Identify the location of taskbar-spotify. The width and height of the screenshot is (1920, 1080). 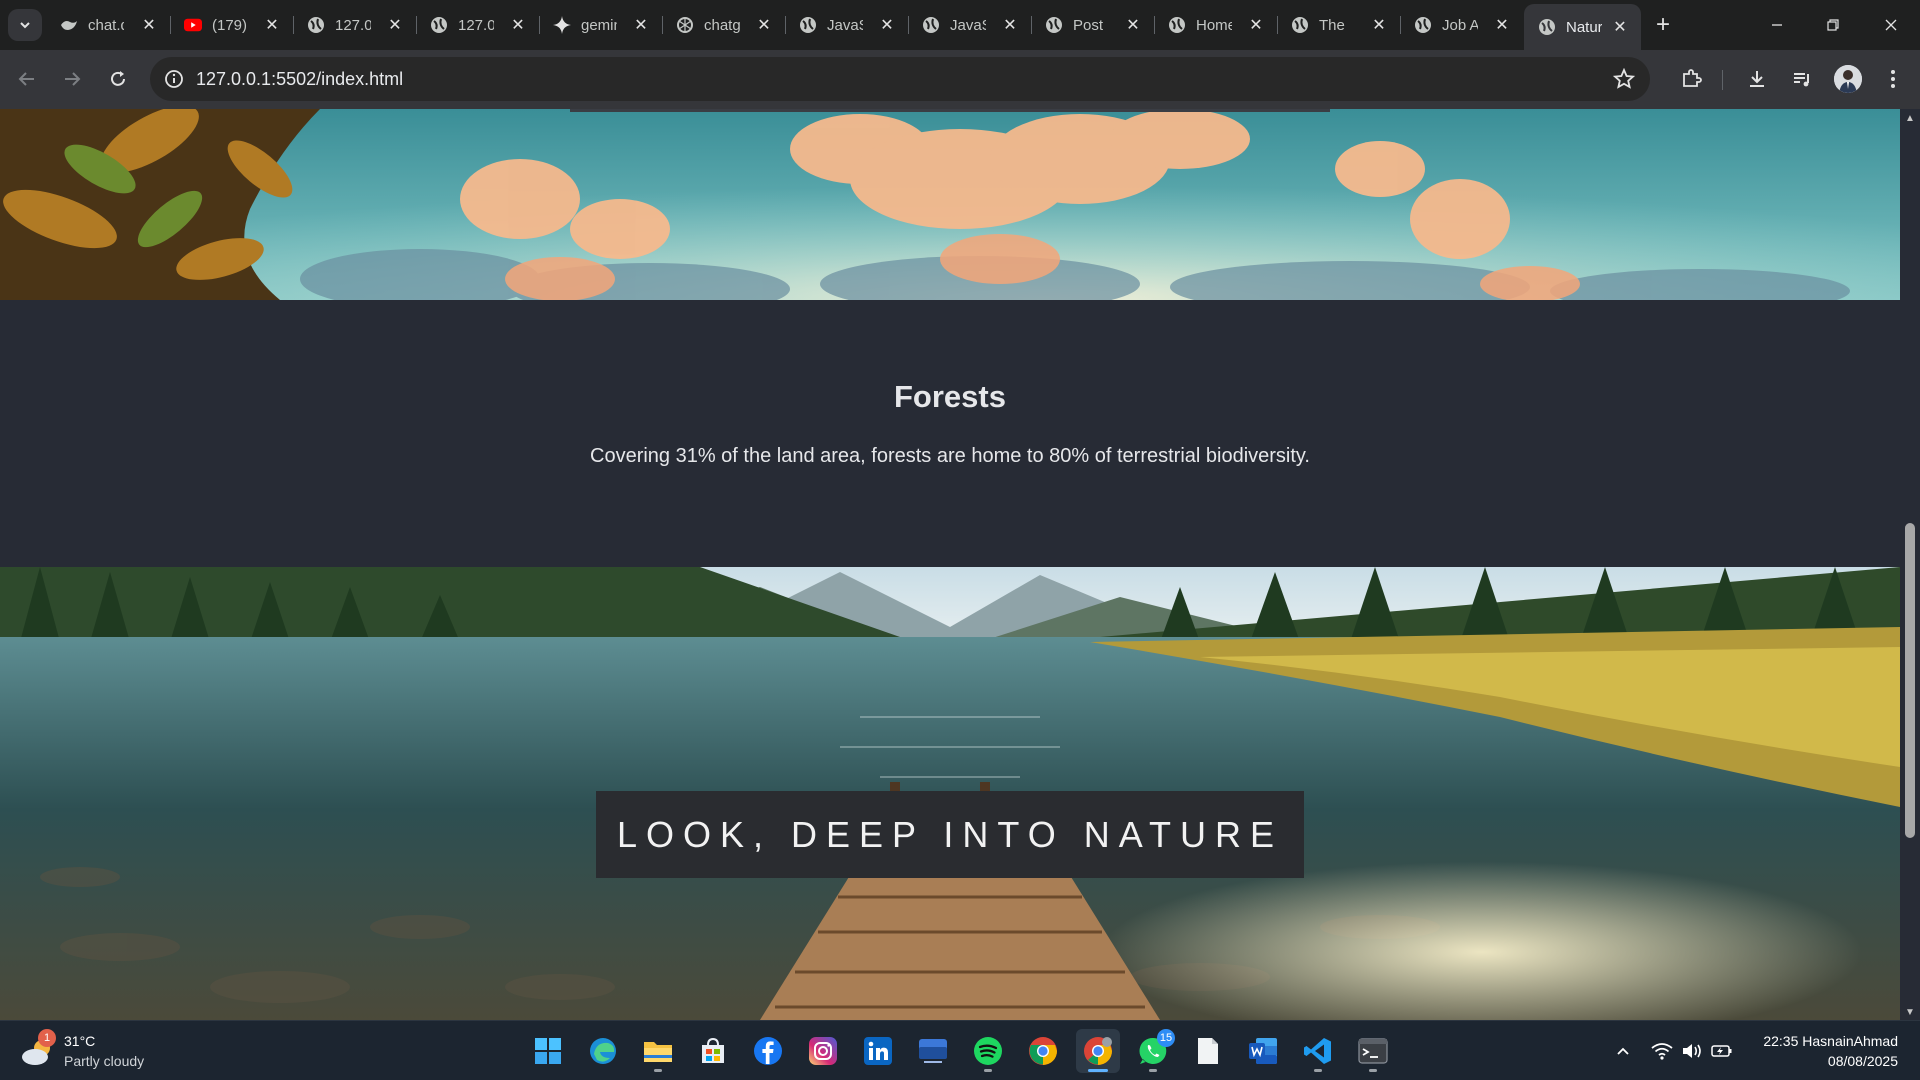
(988, 1051).